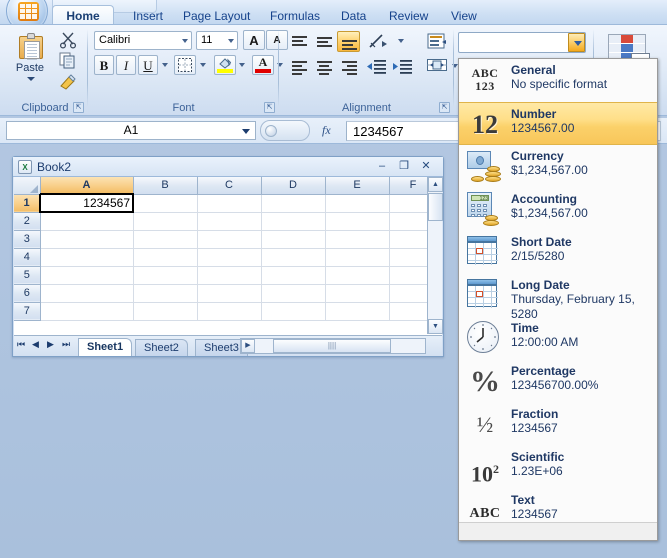  I want to click on cell-e3, so click(357, 239).